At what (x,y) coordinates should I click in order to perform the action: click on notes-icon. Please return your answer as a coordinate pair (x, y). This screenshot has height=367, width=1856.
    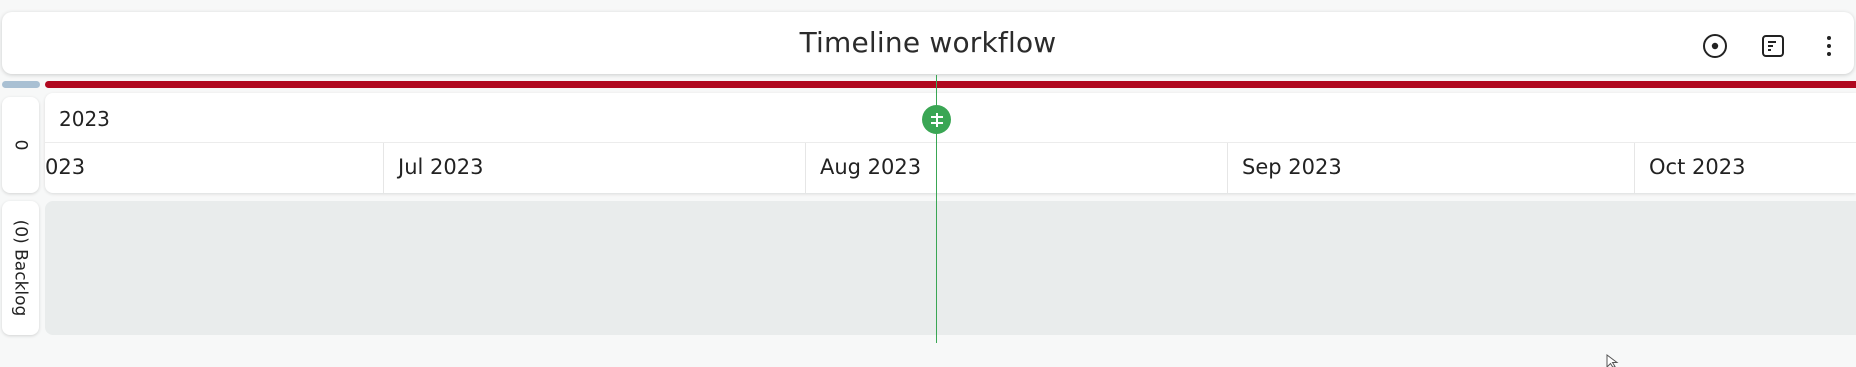
    Looking at the image, I should click on (1773, 46).